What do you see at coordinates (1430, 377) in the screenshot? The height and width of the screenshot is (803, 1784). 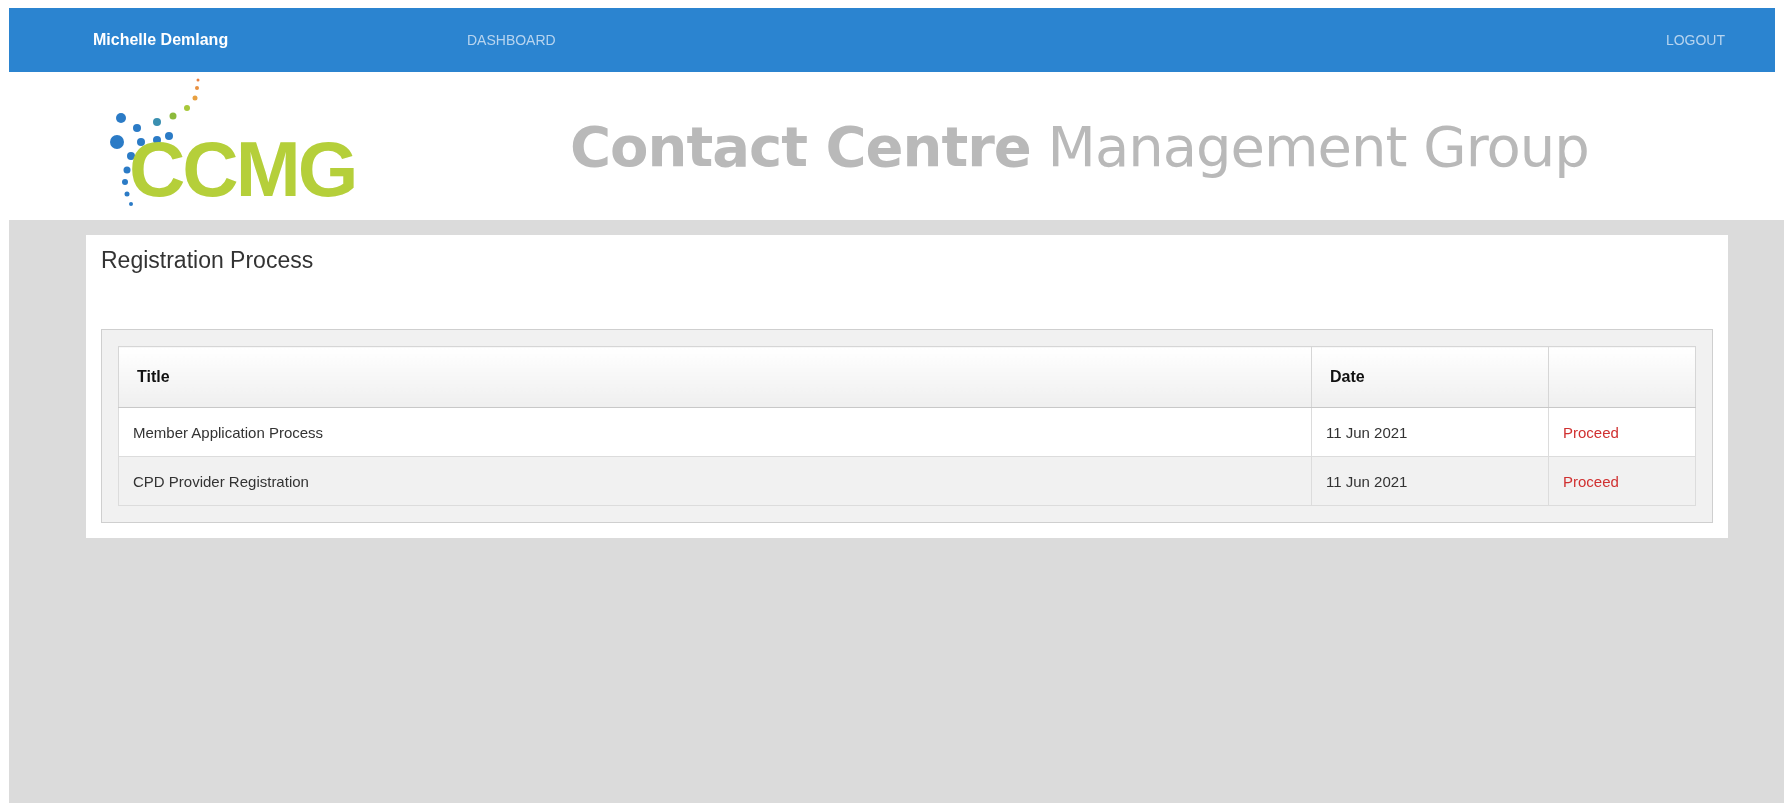 I see `column-header: Date` at bounding box center [1430, 377].